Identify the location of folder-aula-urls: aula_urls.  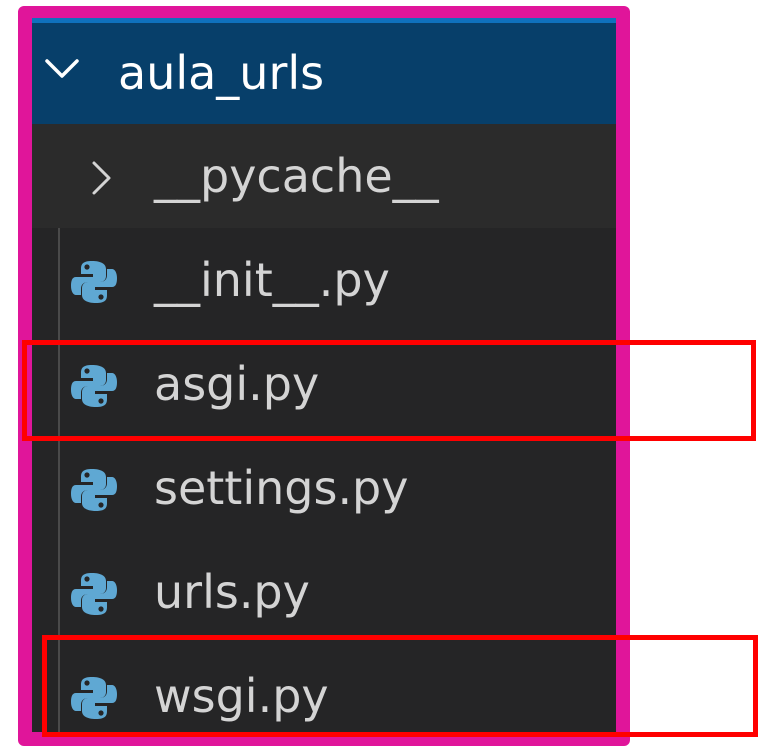
(324, 71).